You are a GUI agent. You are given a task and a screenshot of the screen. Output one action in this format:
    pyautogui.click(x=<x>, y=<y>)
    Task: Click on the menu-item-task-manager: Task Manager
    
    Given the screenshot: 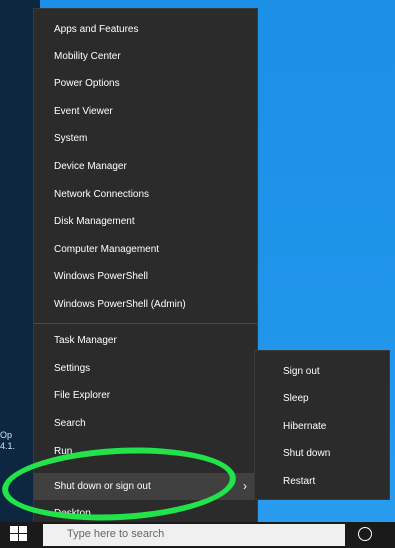 What is the action you would take?
    pyautogui.click(x=145, y=340)
    